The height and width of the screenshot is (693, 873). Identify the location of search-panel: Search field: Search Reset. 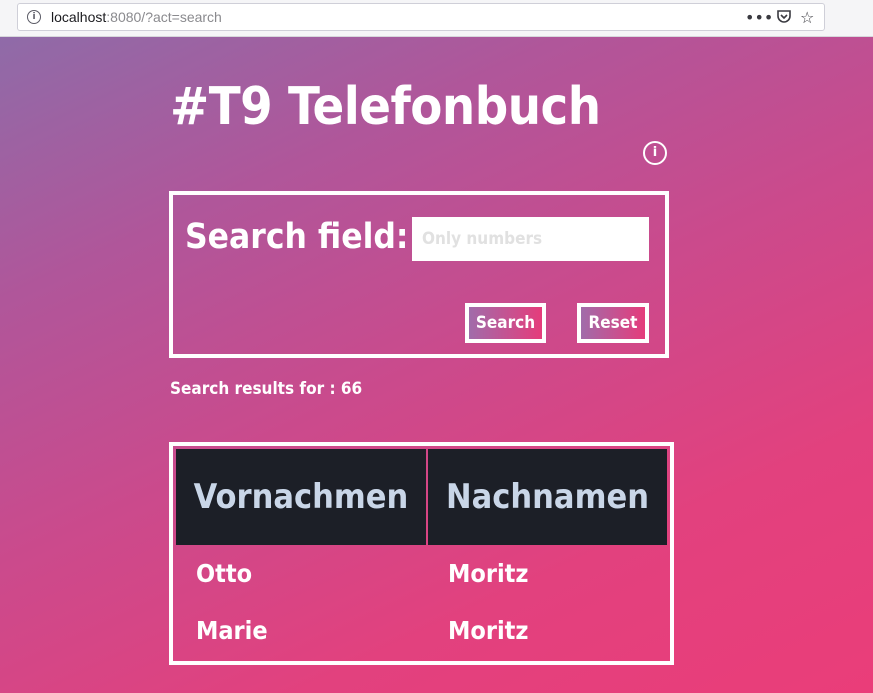
(419, 274).